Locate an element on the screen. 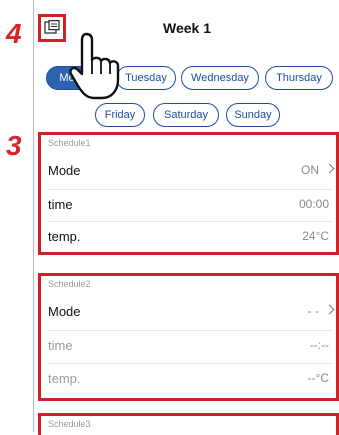 Image resolution: width=339 pixels, height=435 pixels. step-4-highlight is located at coordinates (52, 28).